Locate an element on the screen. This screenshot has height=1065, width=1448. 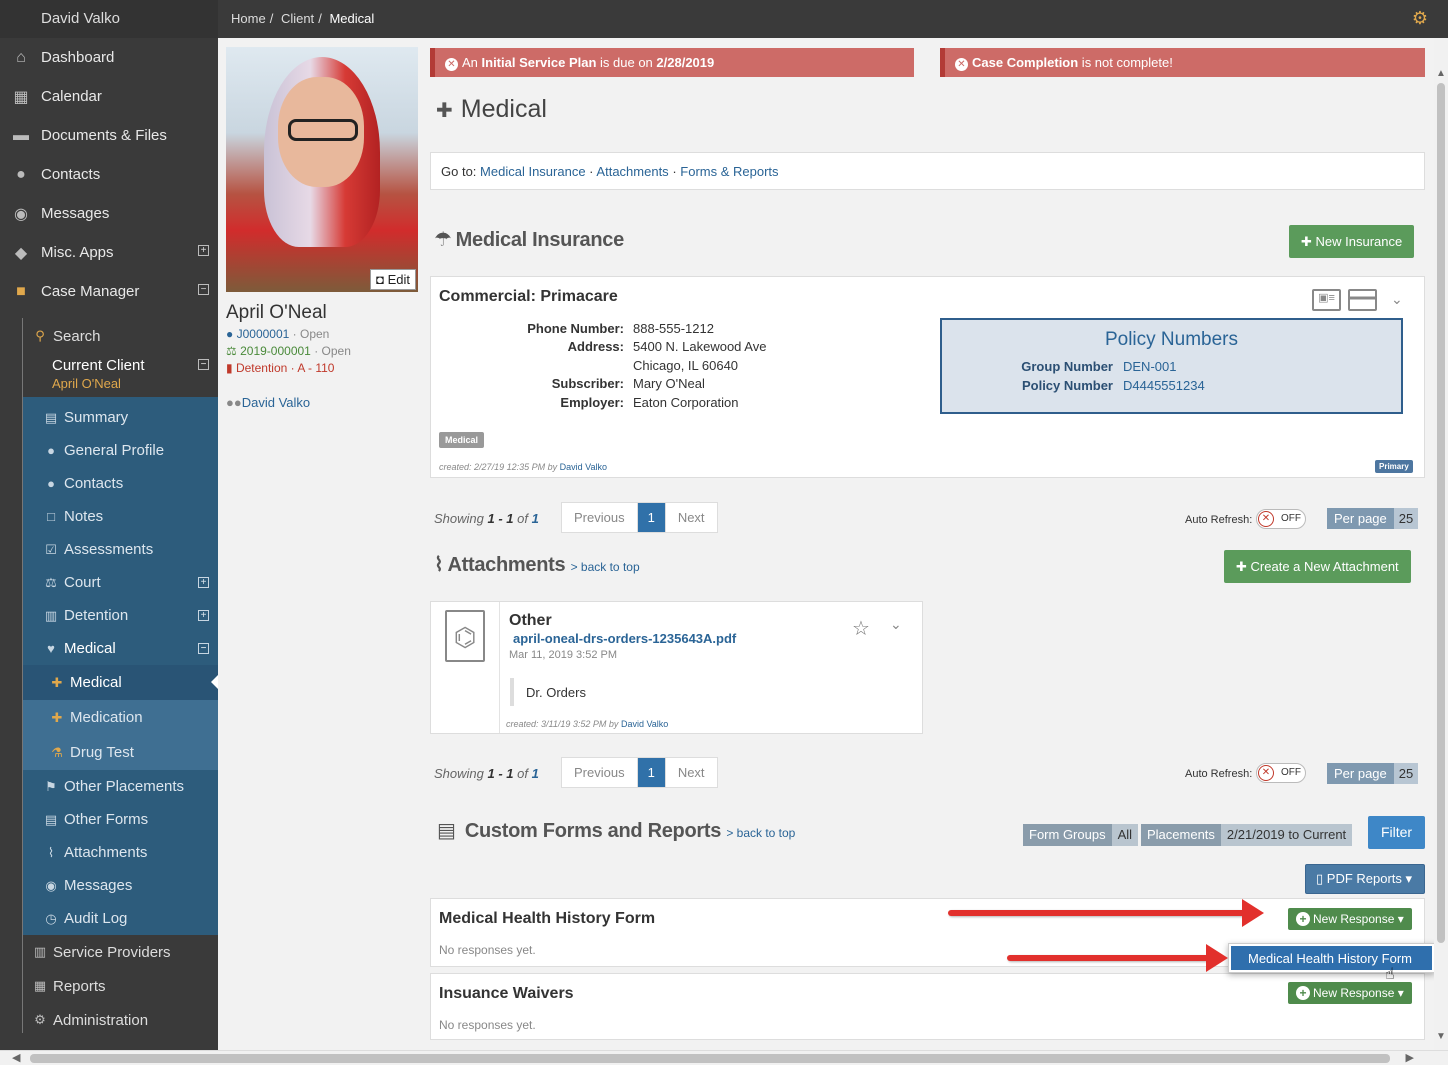
sidebar-item-attachments: ⌇ Attachments is located at coordinates (120, 852).